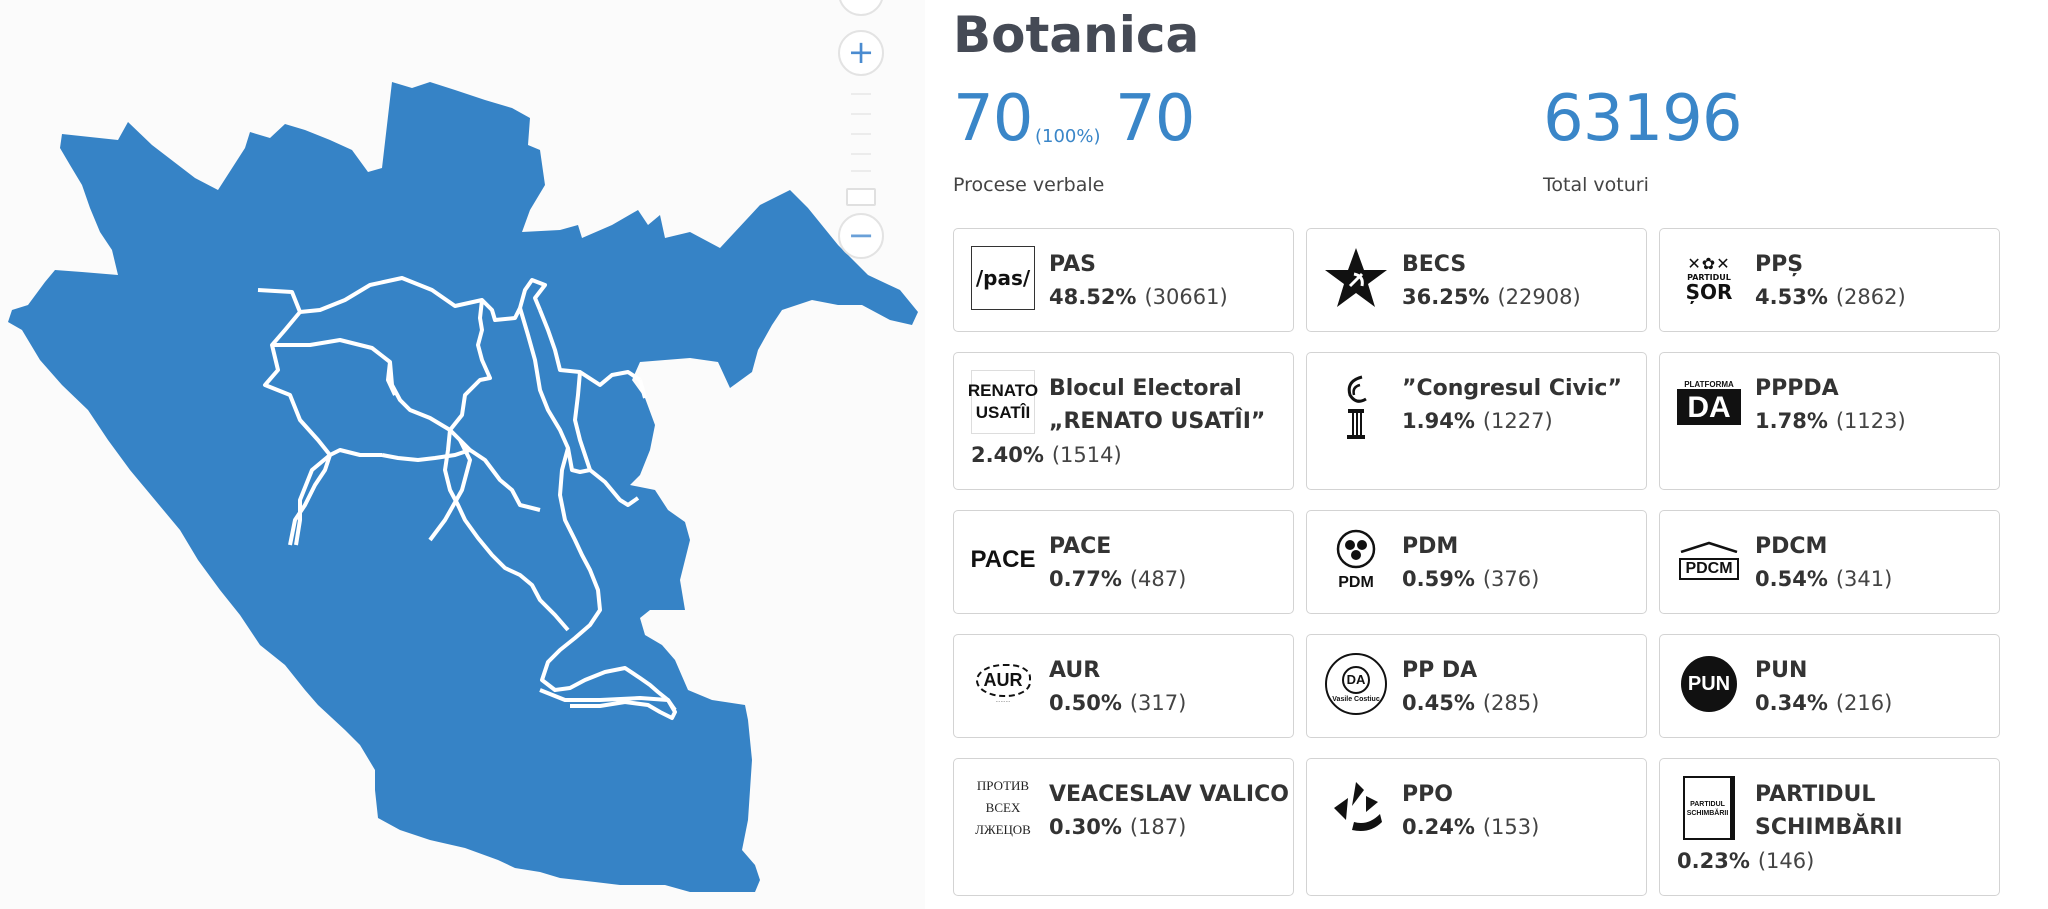 This screenshot has width=2048, height=909. What do you see at coordinates (1356, 808) in the screenshot?
I see `ppo-logo` at bounding box center [1356, 808].